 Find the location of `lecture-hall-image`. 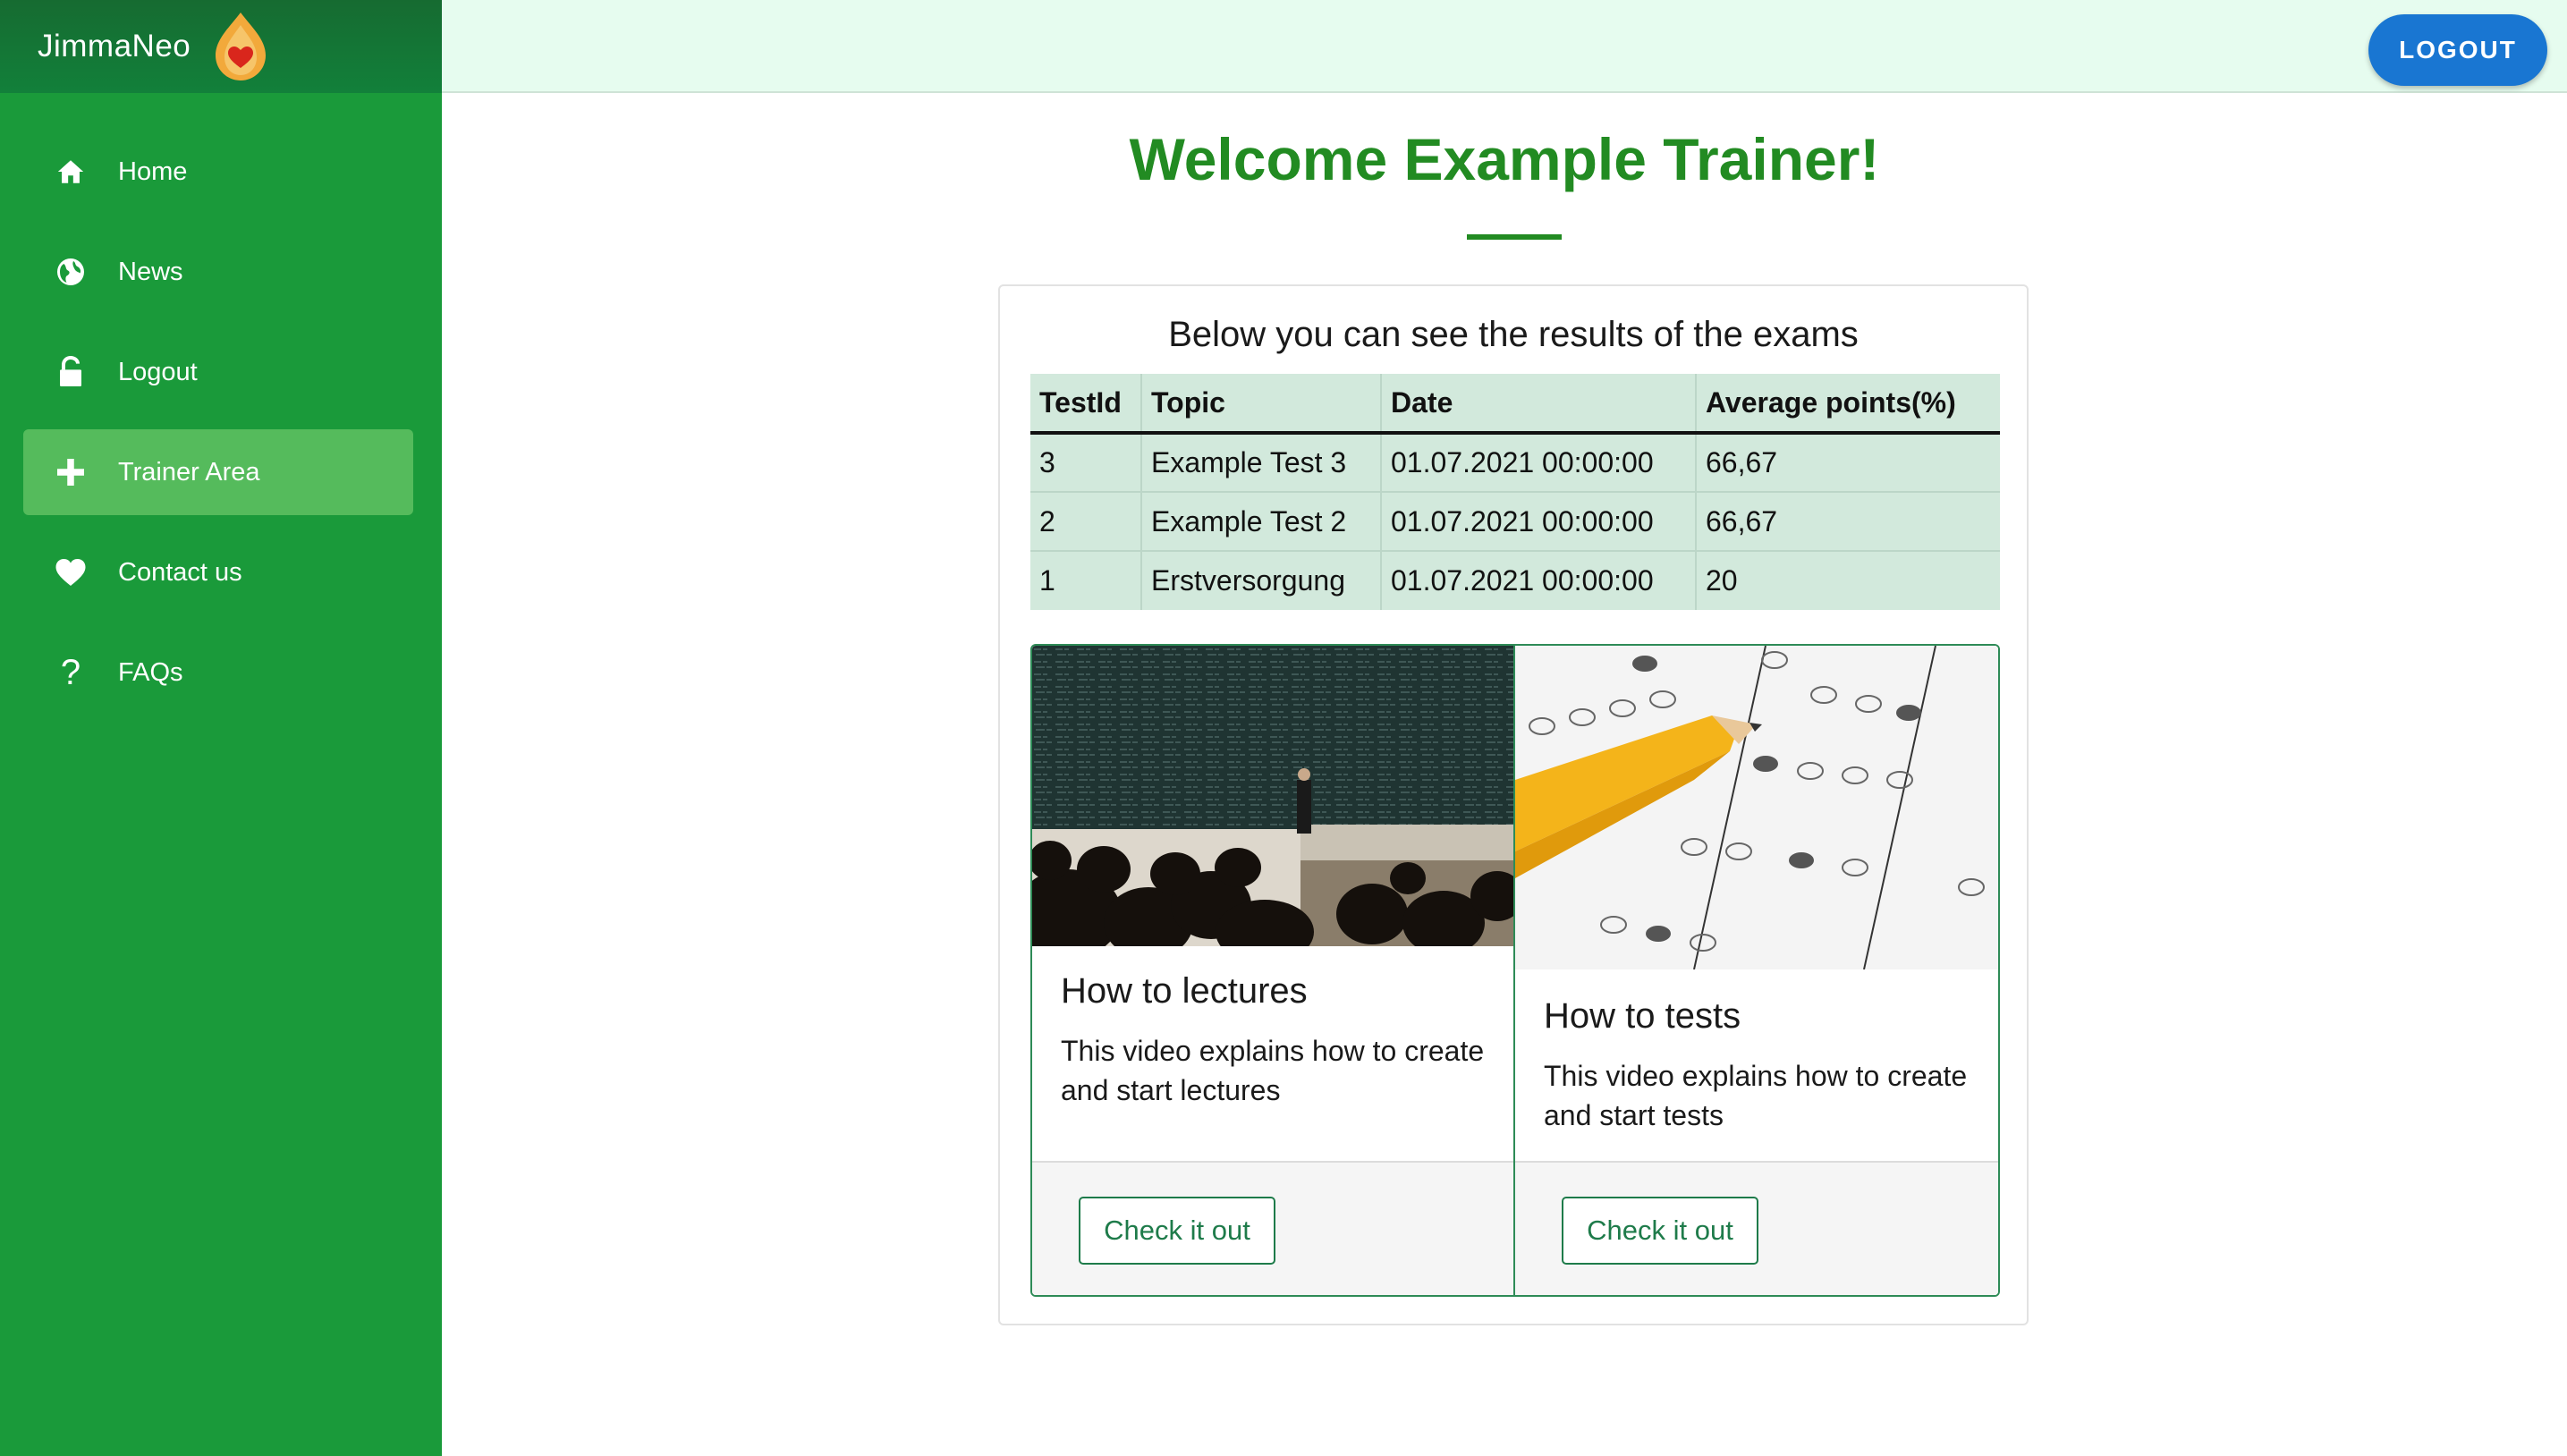

lecture-hall-image is located at coordinates (1272, 796).